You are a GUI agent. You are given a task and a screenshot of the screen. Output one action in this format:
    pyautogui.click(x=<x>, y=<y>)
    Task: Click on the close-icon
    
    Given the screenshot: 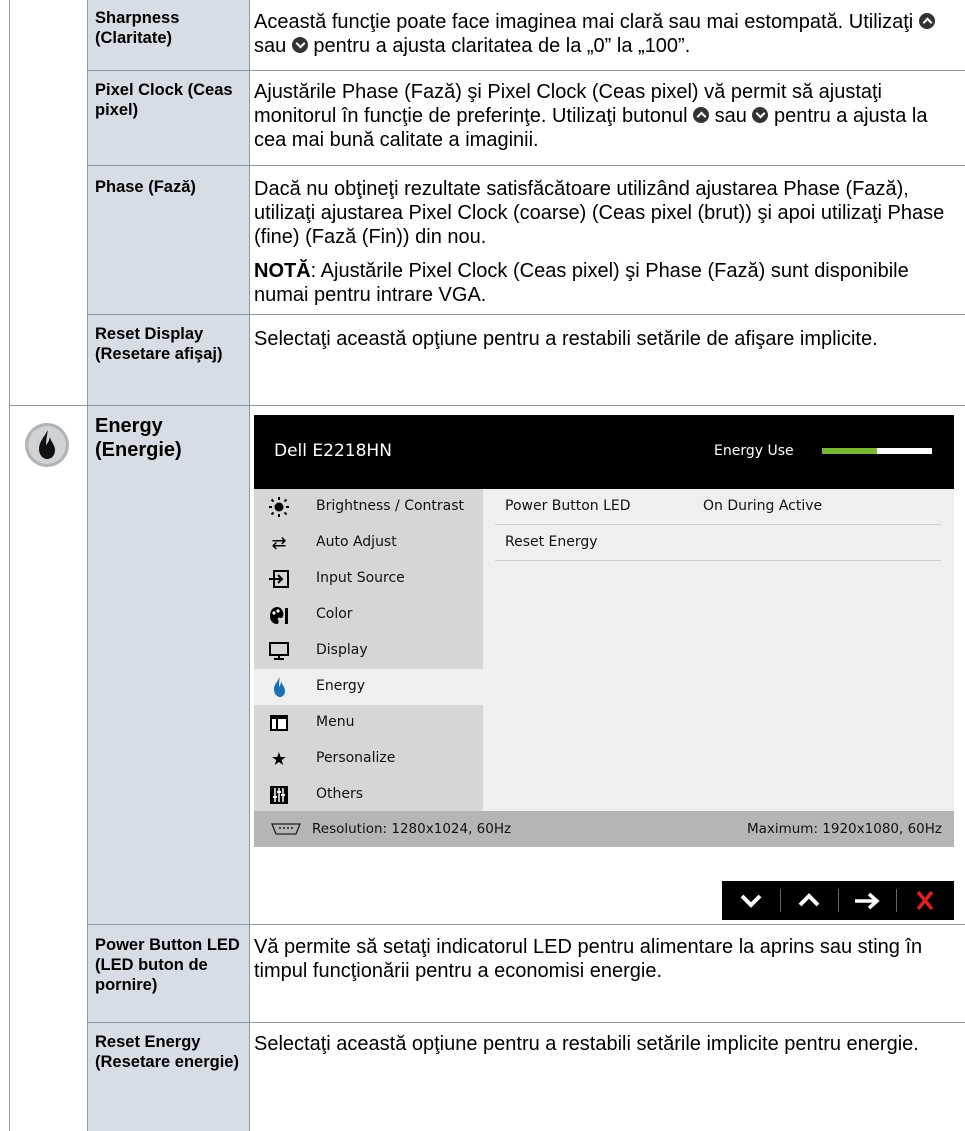 What is the action you would take?
    pyautogui.click(x=925, y=900)
    